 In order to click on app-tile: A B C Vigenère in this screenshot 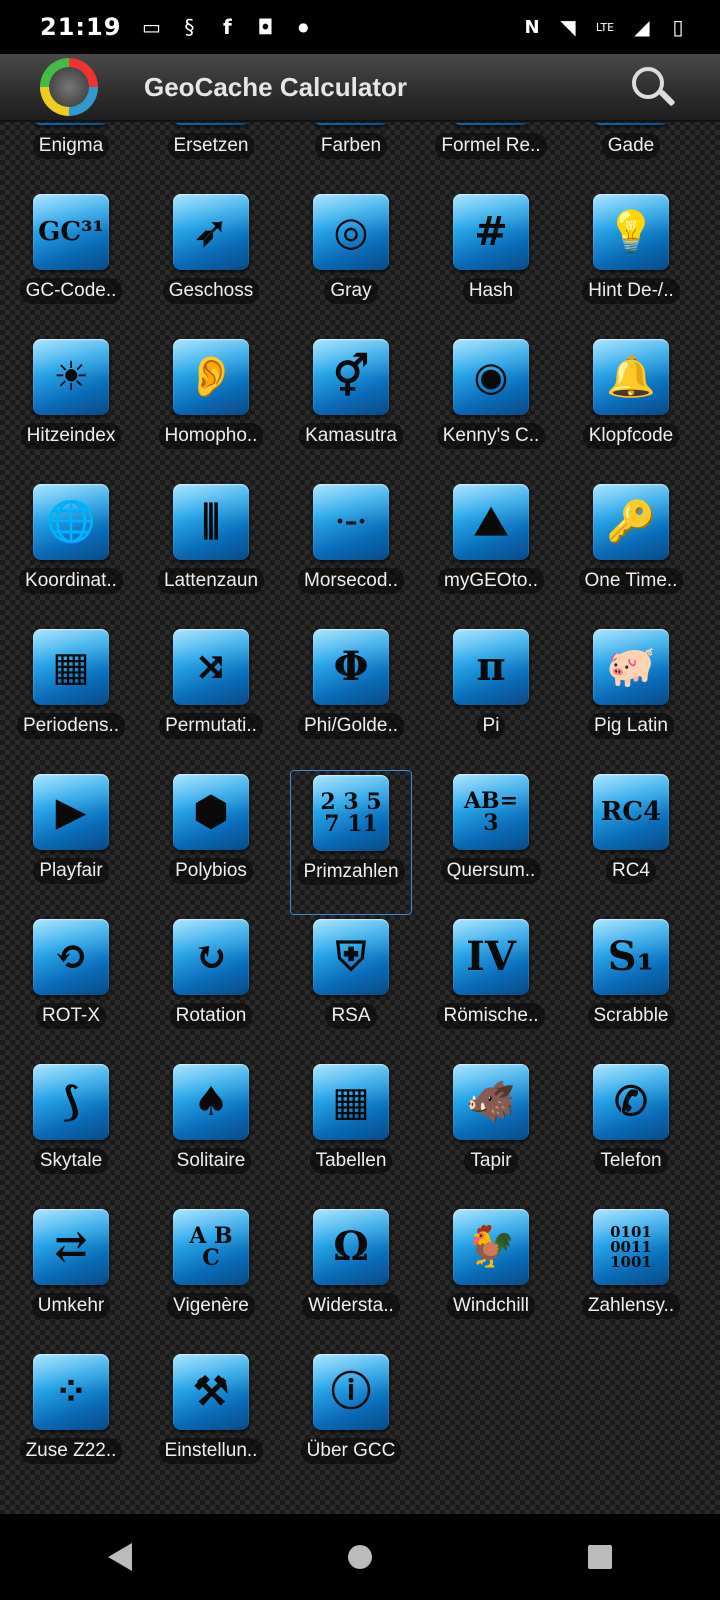, I will do `click(211, 1277)`.